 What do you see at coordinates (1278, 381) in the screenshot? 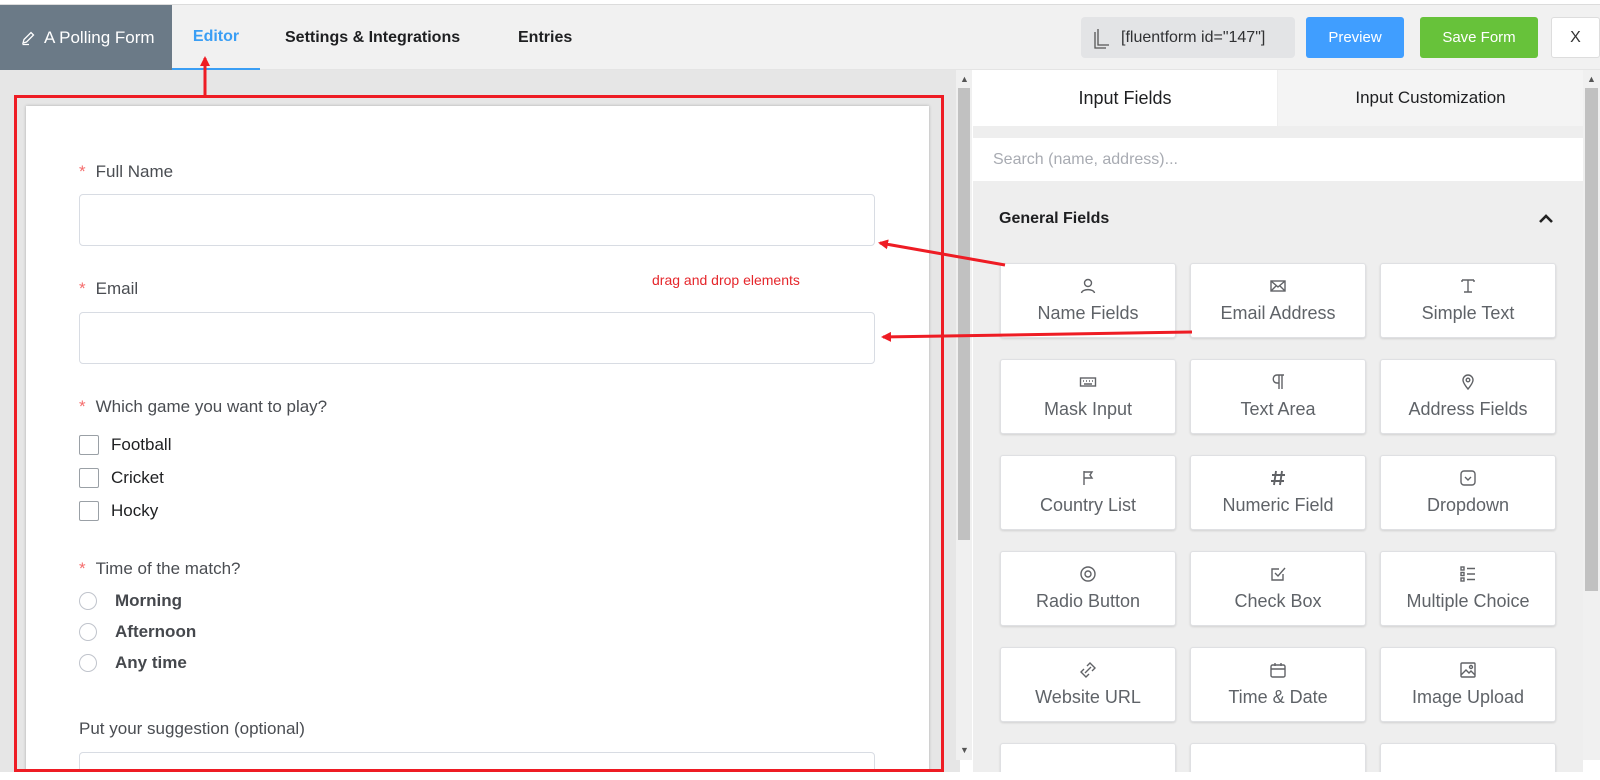
I see `paragraph-icon` at bounding box center [1278, 381].